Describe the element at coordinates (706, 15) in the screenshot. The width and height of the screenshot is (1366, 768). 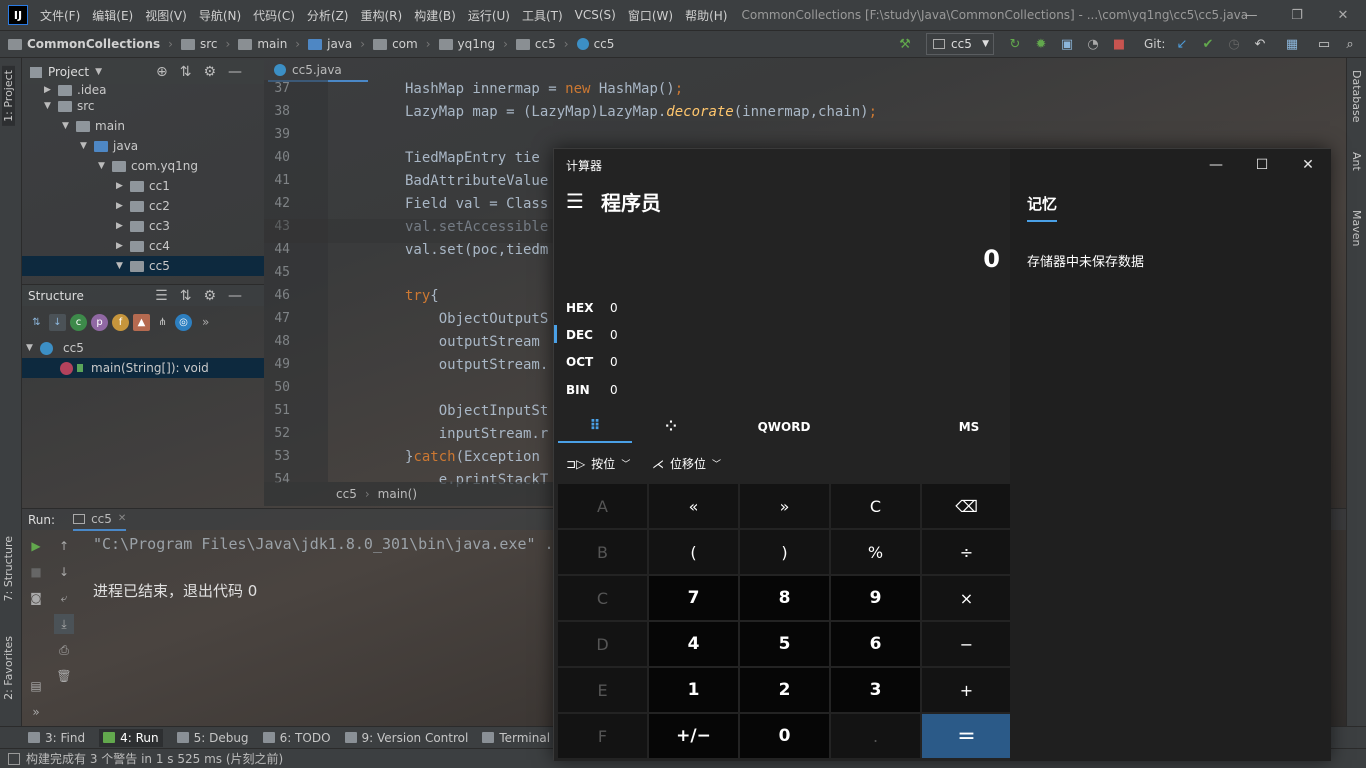
I see `menu-help: 帮助(H)` at that location.